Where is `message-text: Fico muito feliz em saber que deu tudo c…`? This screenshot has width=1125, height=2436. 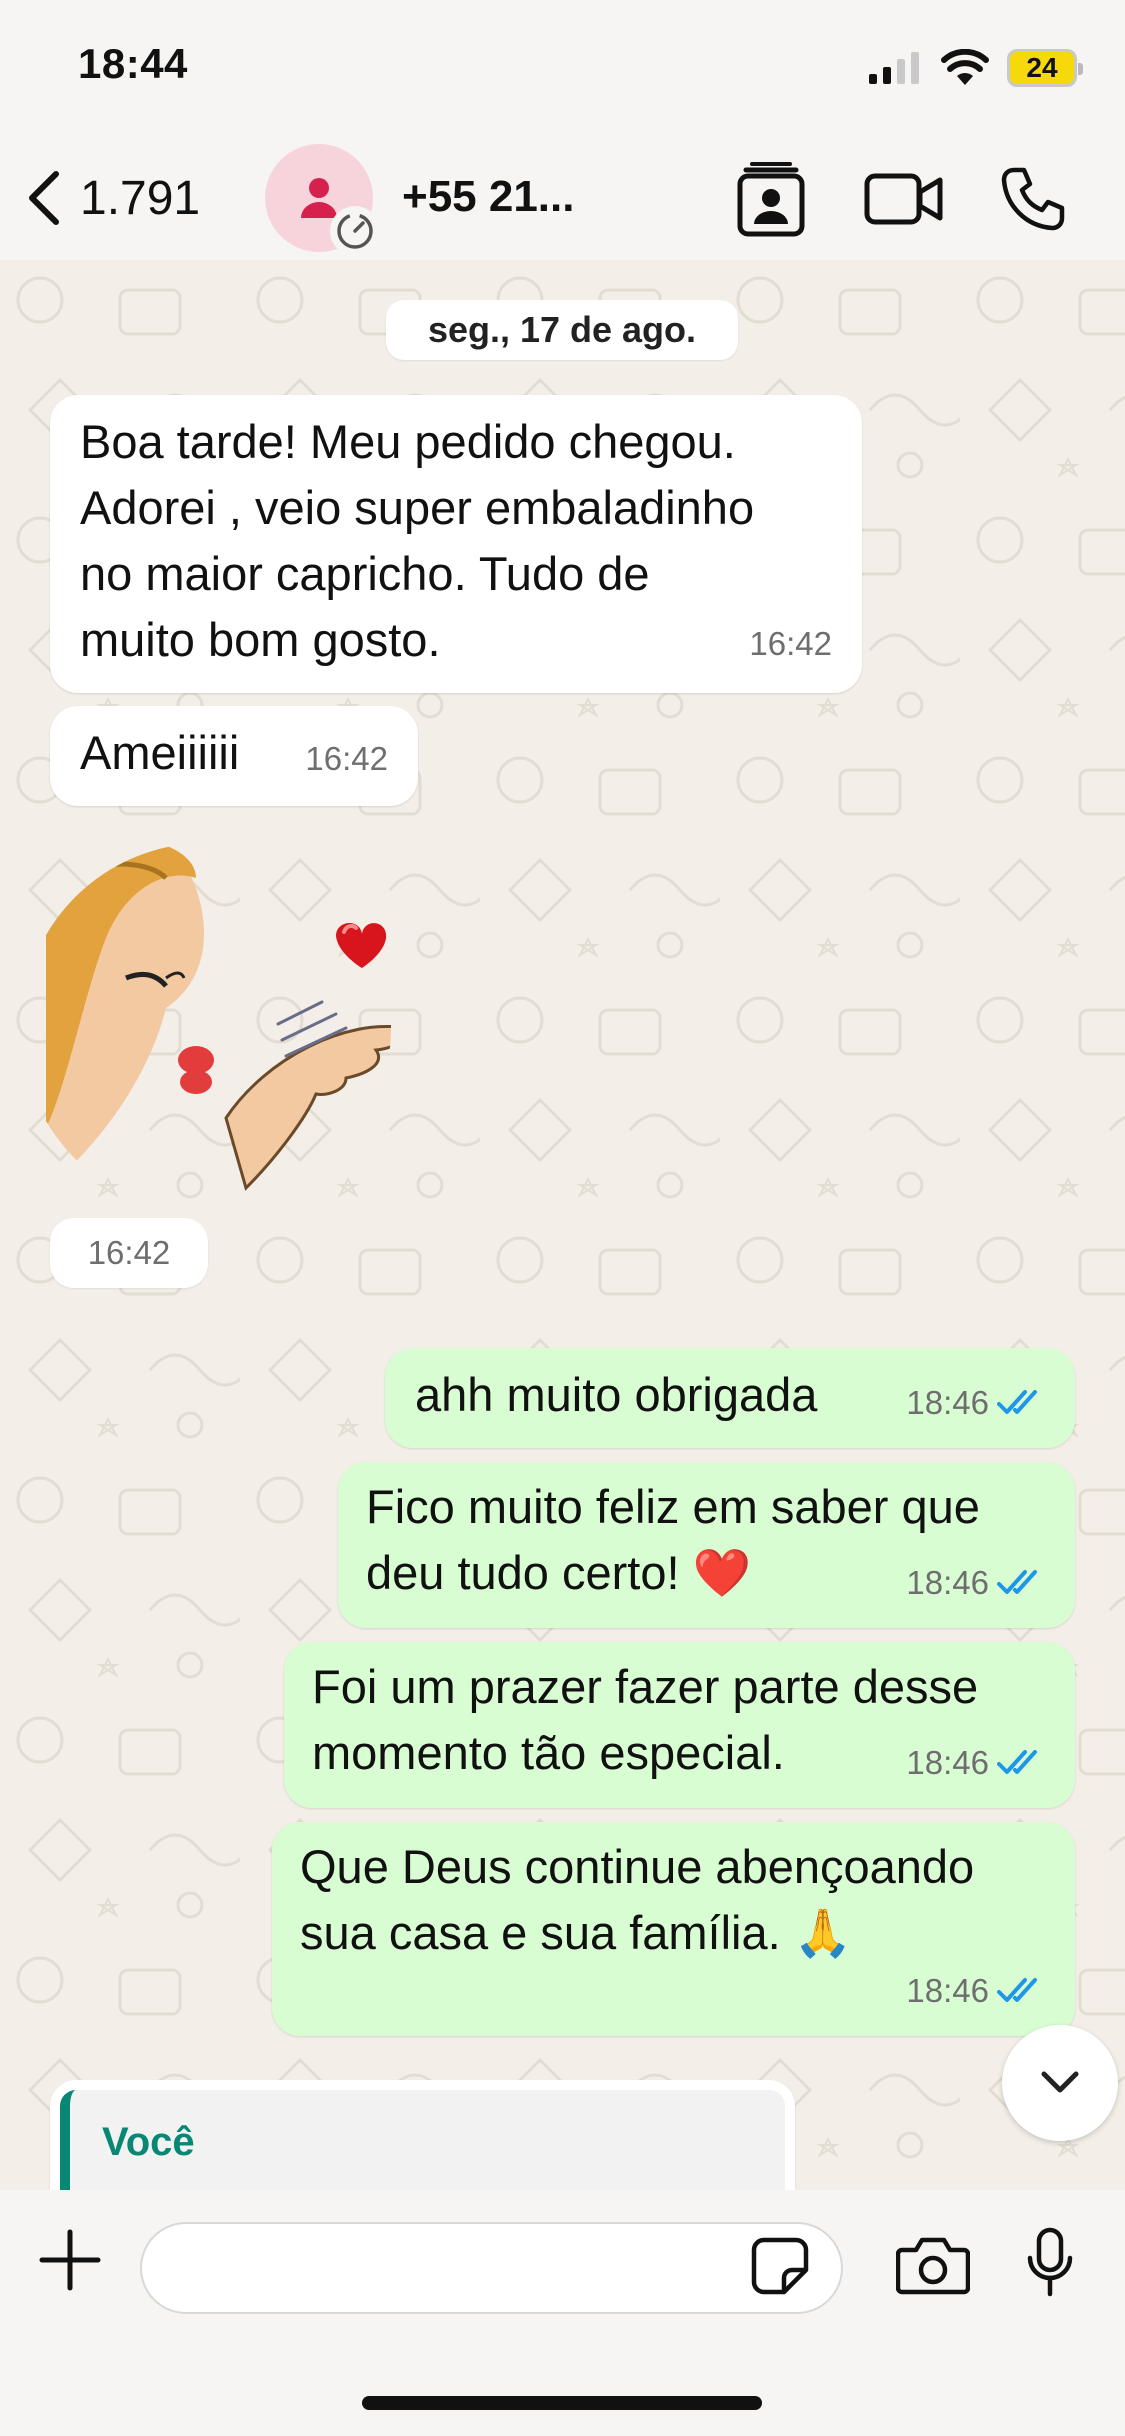
message-text: Fico muito feliz em saber que deu tudo c… is located at coordinates (673, 1539).